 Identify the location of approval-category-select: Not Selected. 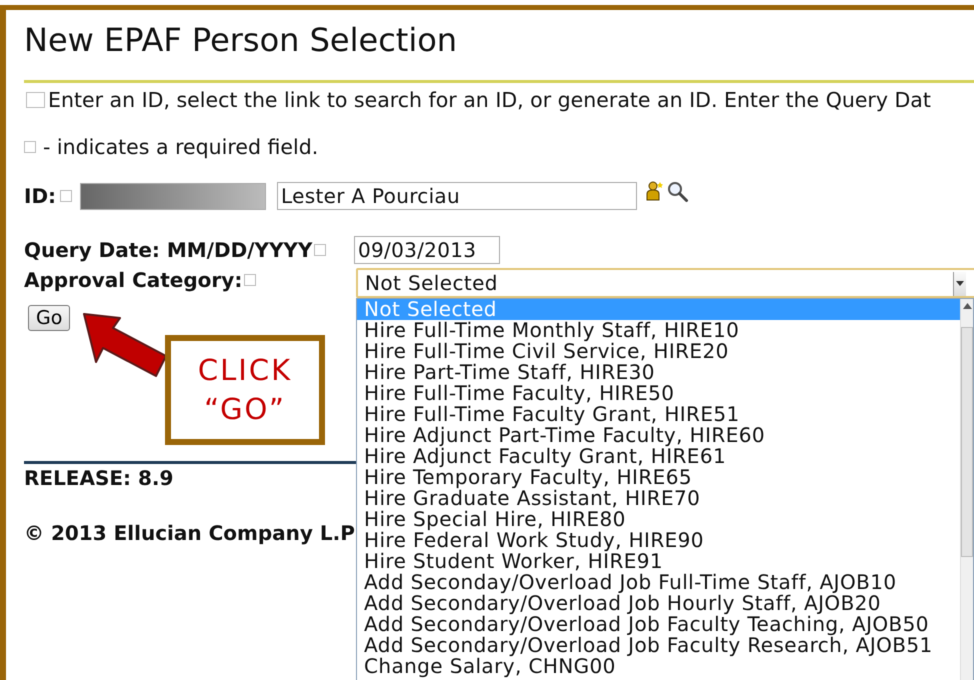
(665, 283).